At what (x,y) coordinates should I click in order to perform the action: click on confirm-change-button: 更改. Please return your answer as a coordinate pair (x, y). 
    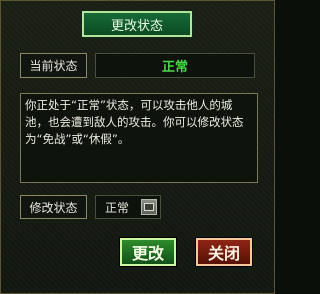
    Looking at the image, I should click on (148, 252).